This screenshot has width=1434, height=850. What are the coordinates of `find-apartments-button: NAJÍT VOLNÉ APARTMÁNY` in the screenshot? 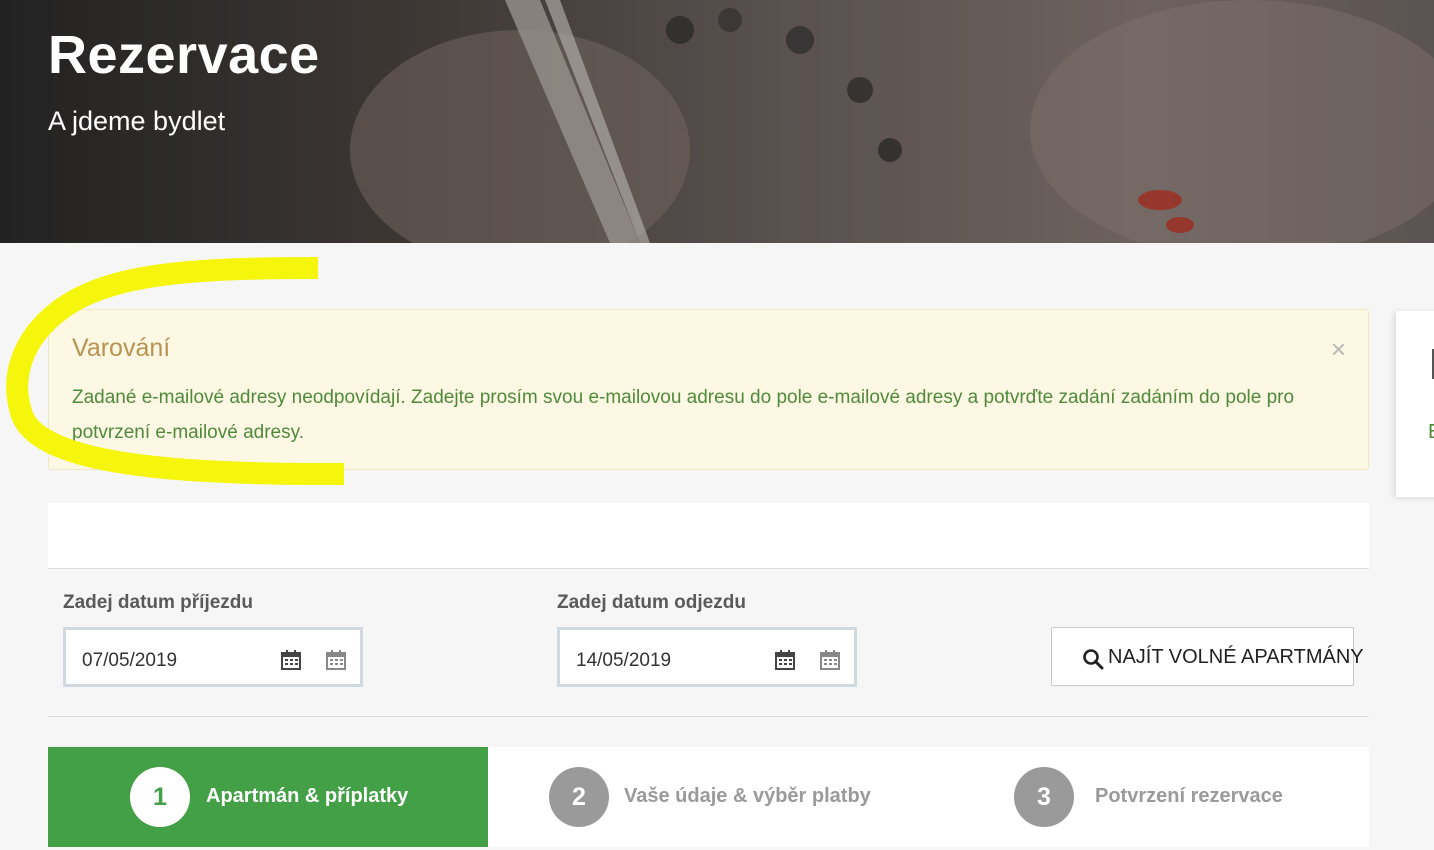 It's located at (1207, 656).